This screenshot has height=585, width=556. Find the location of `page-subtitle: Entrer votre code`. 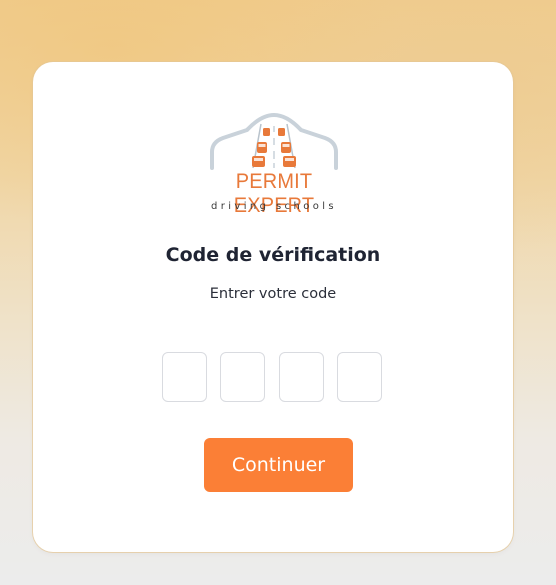

page-subtitle: Entrer votre code is located at coordinates (273, 294).